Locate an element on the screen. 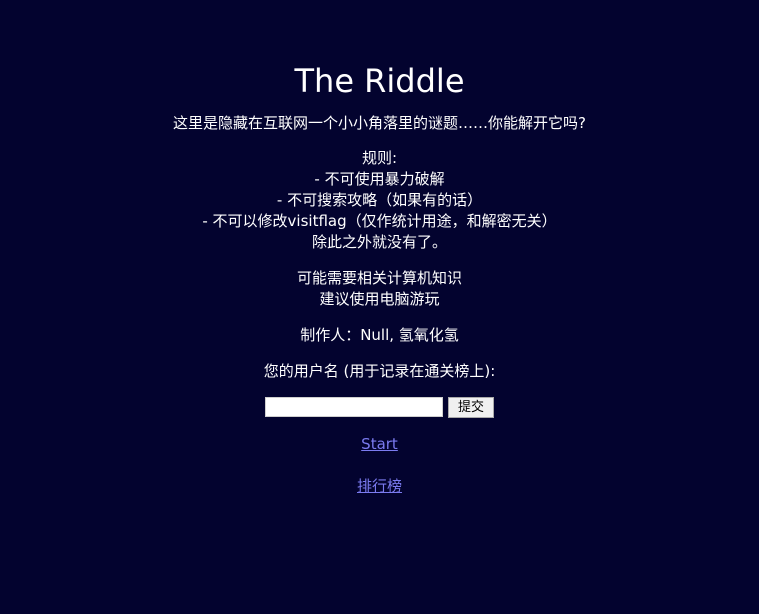  leaderboard-link: 排行榜 is located at coordinates (379, 486).